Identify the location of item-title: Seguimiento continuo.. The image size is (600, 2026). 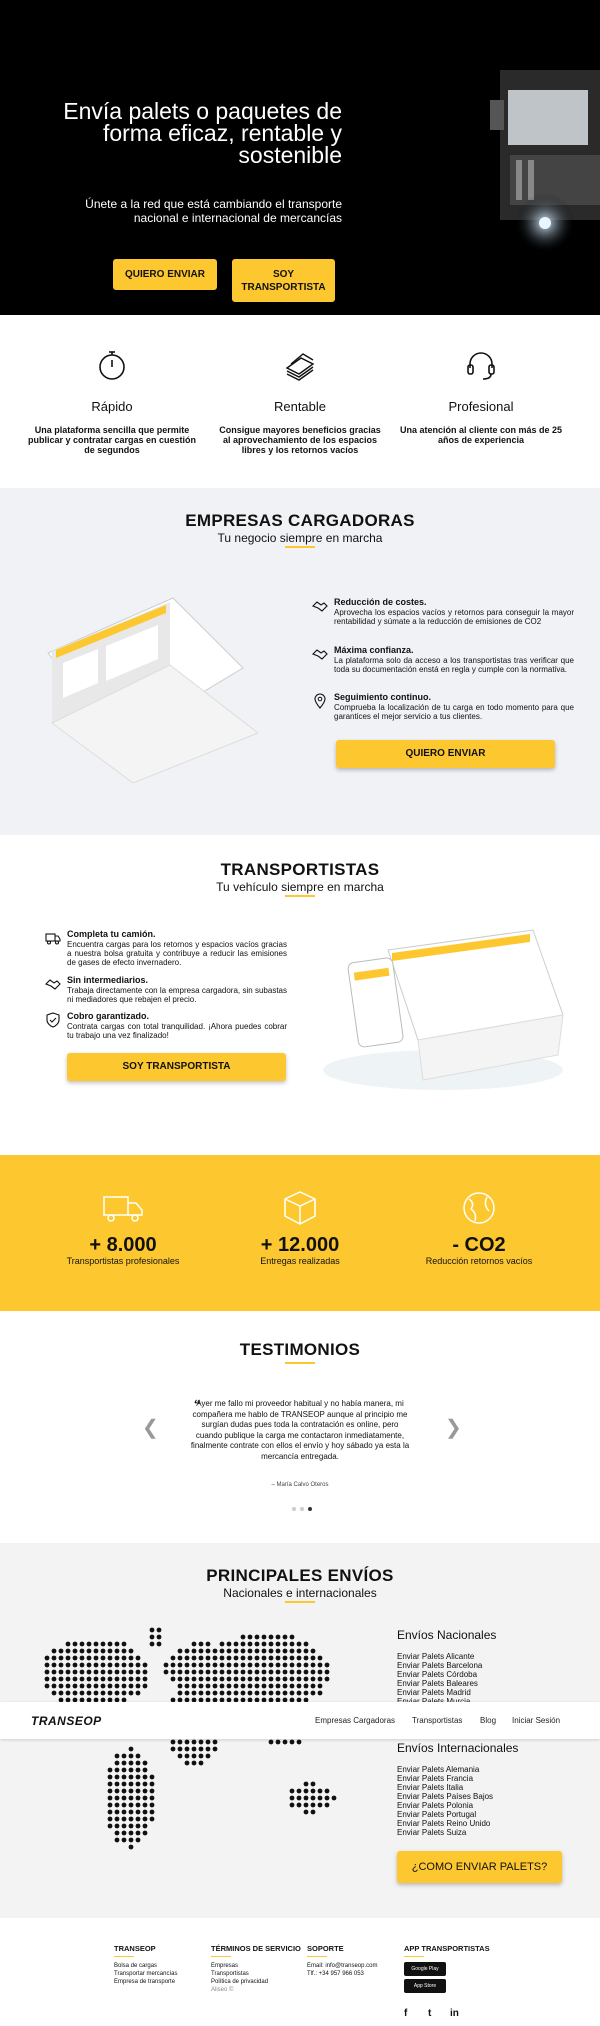
(382, 697).